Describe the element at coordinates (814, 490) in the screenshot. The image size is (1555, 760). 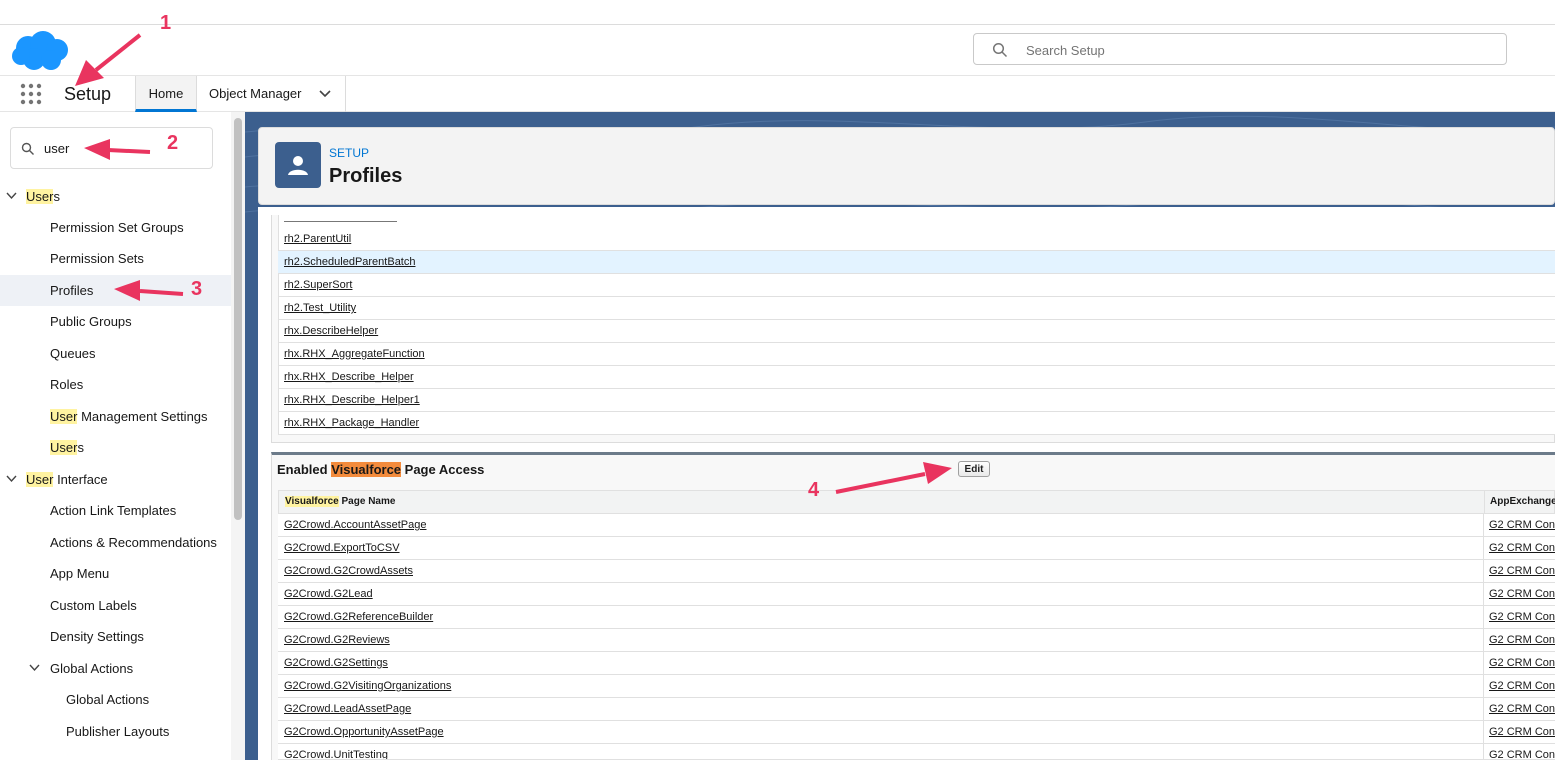
I see `annotation-label-4: 4` at that location.